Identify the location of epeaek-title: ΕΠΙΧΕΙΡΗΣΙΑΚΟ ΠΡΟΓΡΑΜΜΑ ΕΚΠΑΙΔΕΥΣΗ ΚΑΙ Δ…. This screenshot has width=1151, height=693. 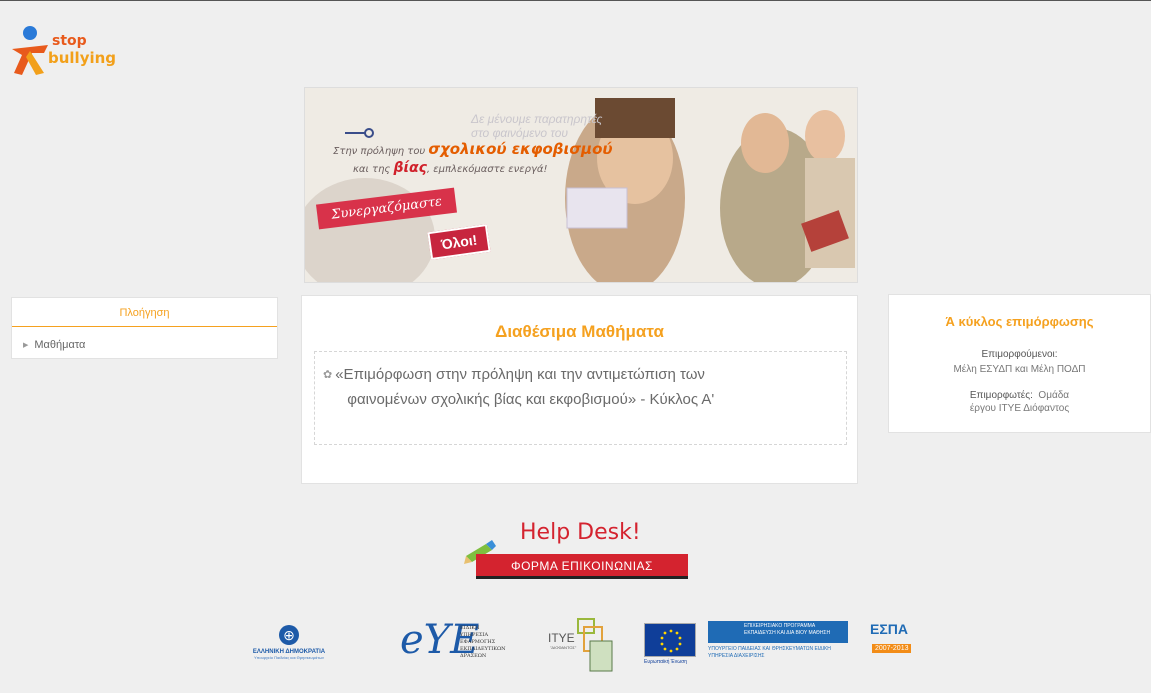
(778, 632).